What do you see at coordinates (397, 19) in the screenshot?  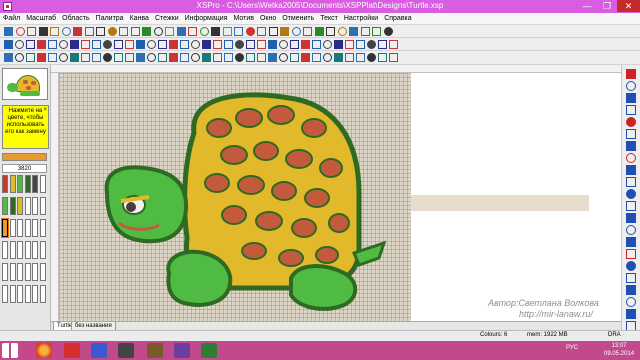 I see `menu-help: Справка` at bounding box center [397, 19].